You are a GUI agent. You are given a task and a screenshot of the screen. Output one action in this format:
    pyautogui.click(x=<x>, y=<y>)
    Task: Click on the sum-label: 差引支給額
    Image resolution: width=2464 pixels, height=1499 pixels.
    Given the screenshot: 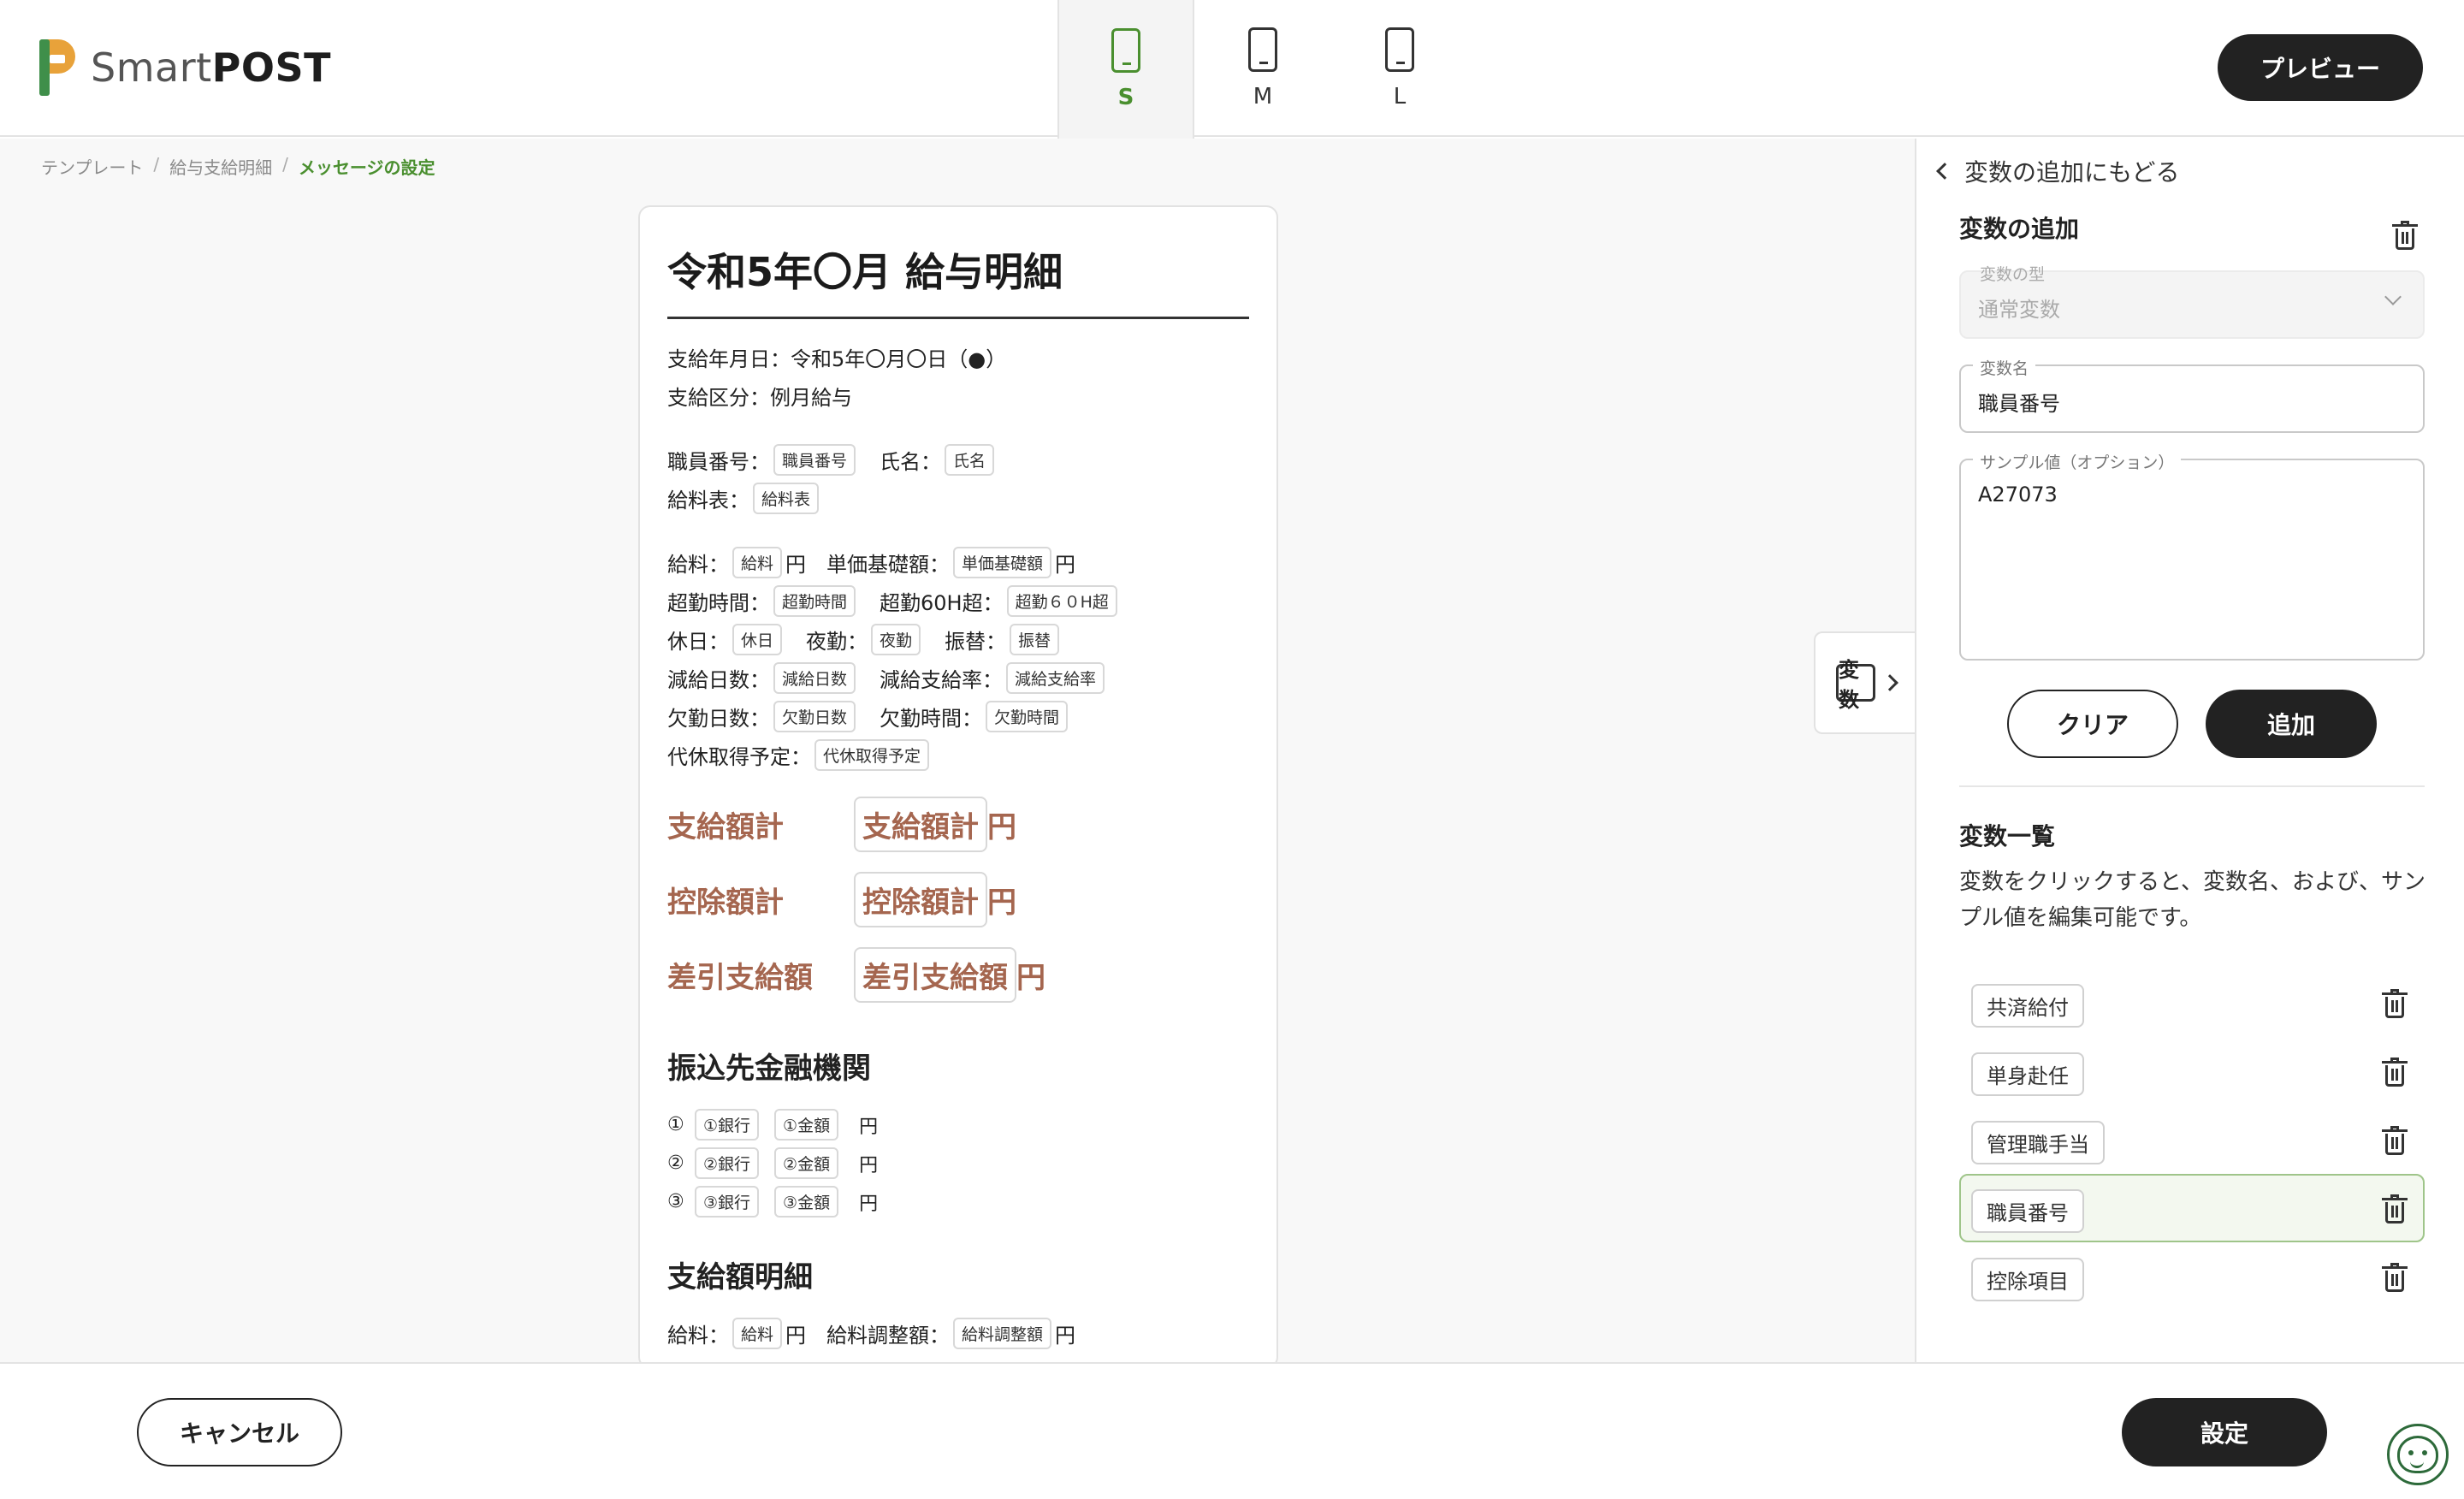 What is the action you would take?
    pyautogui.click(x=740, y=977)
    